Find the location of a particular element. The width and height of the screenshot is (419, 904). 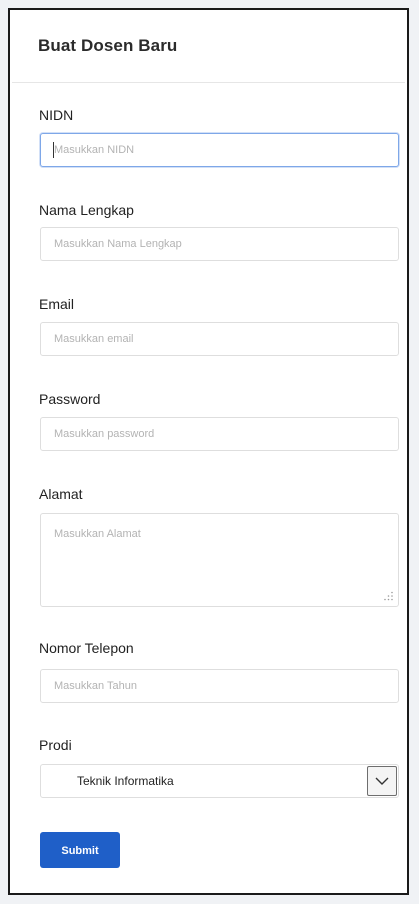

chevron-down-icon is located at coordinates (382, 781).